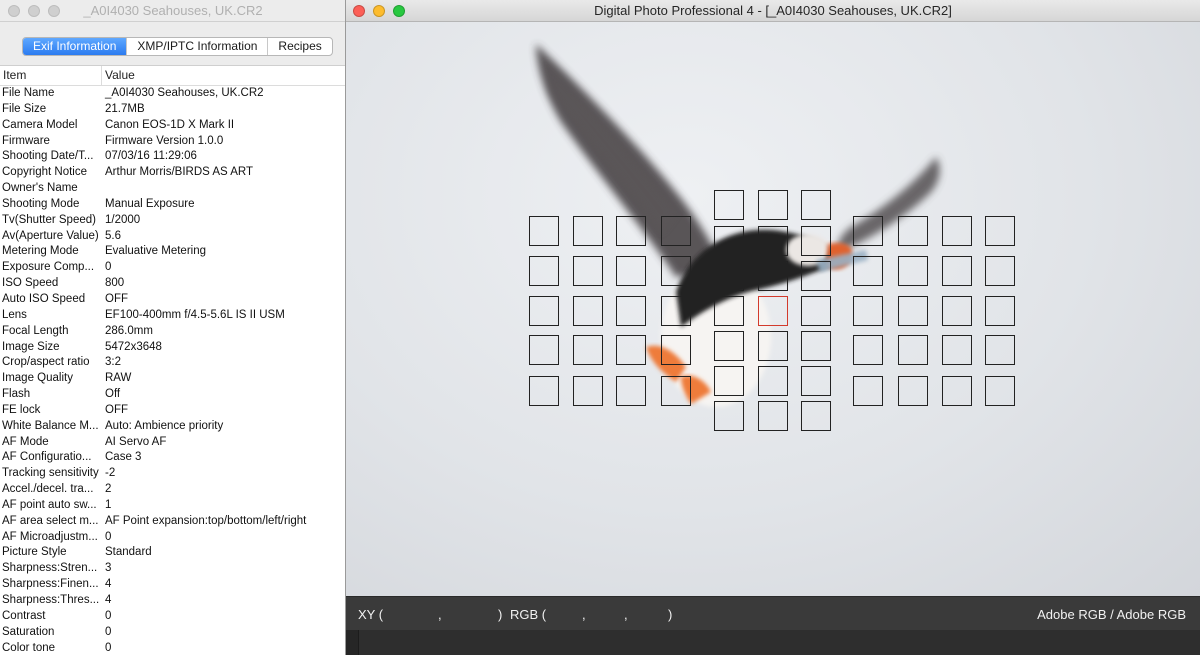 The image size is (1200, 655). What do you see at coordinates (299, 46) in the screenshot?
I see `tab-recipes: Recipes` at bounding box center [299, 46].